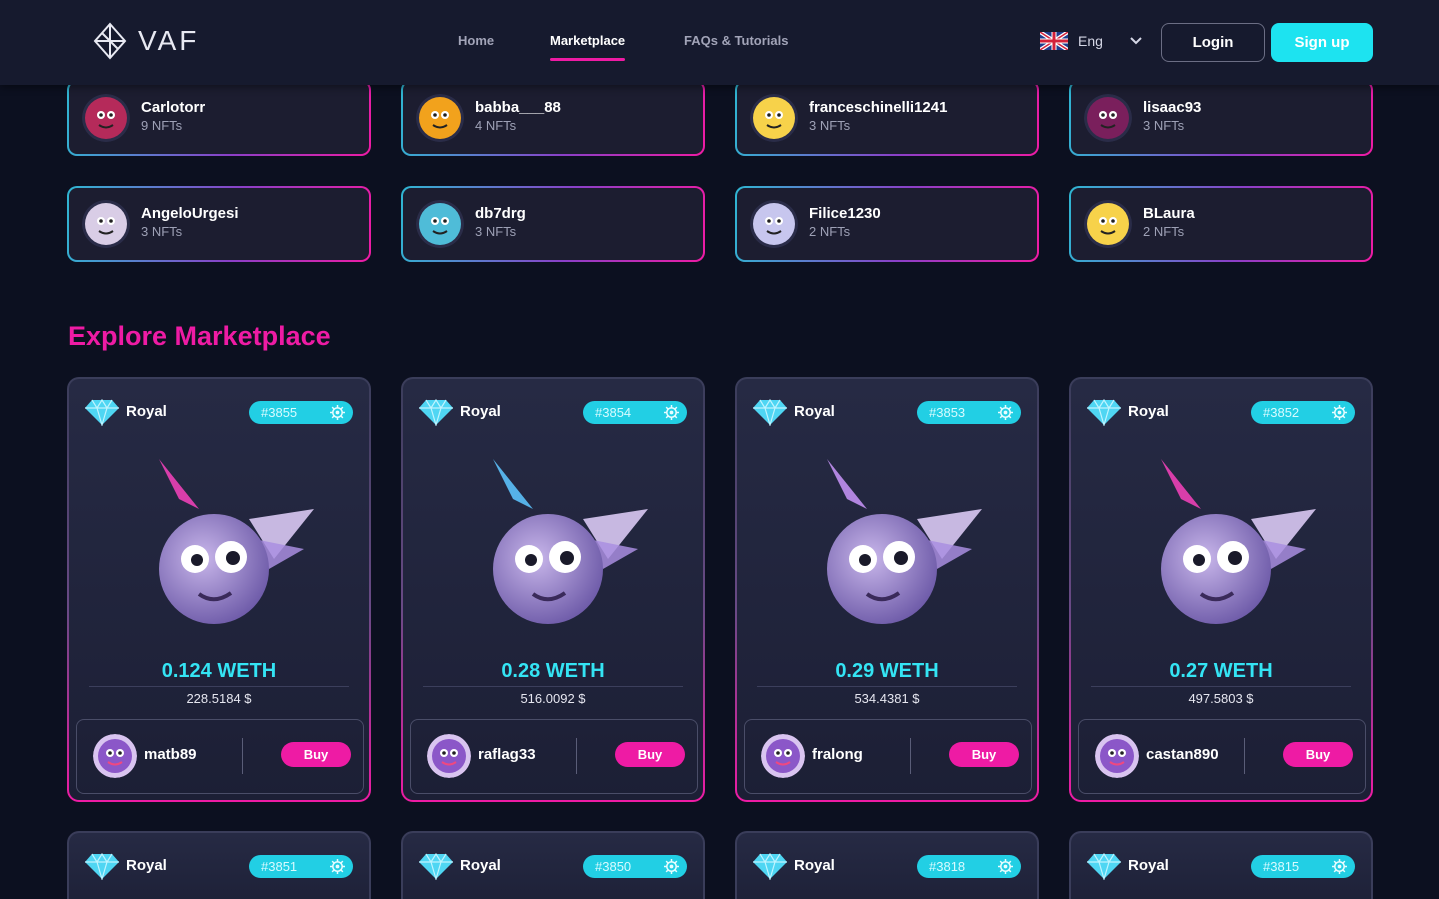  What do you see at coordinates (220, 756) in the screenshot?
I see `owner-panel: matb89 Buy` at bounding box center [220, 756].